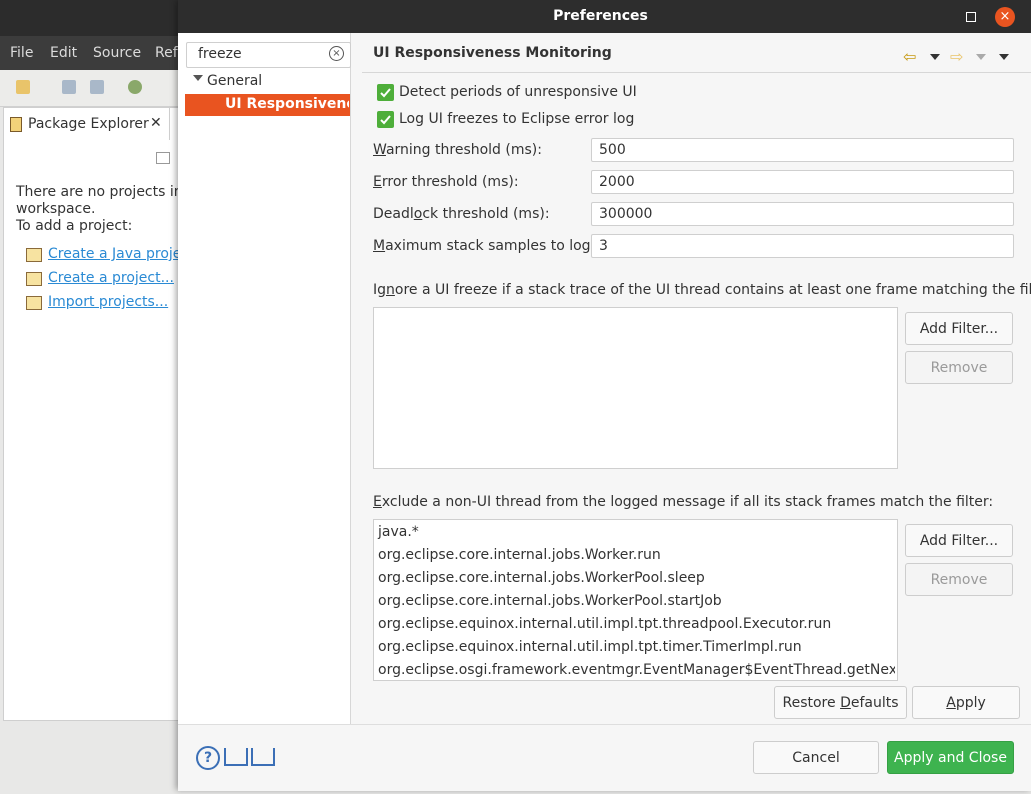 This screenshot has height=794, width=1031. I want to click on exclude-remove-button: Remove, so click(959, 579).